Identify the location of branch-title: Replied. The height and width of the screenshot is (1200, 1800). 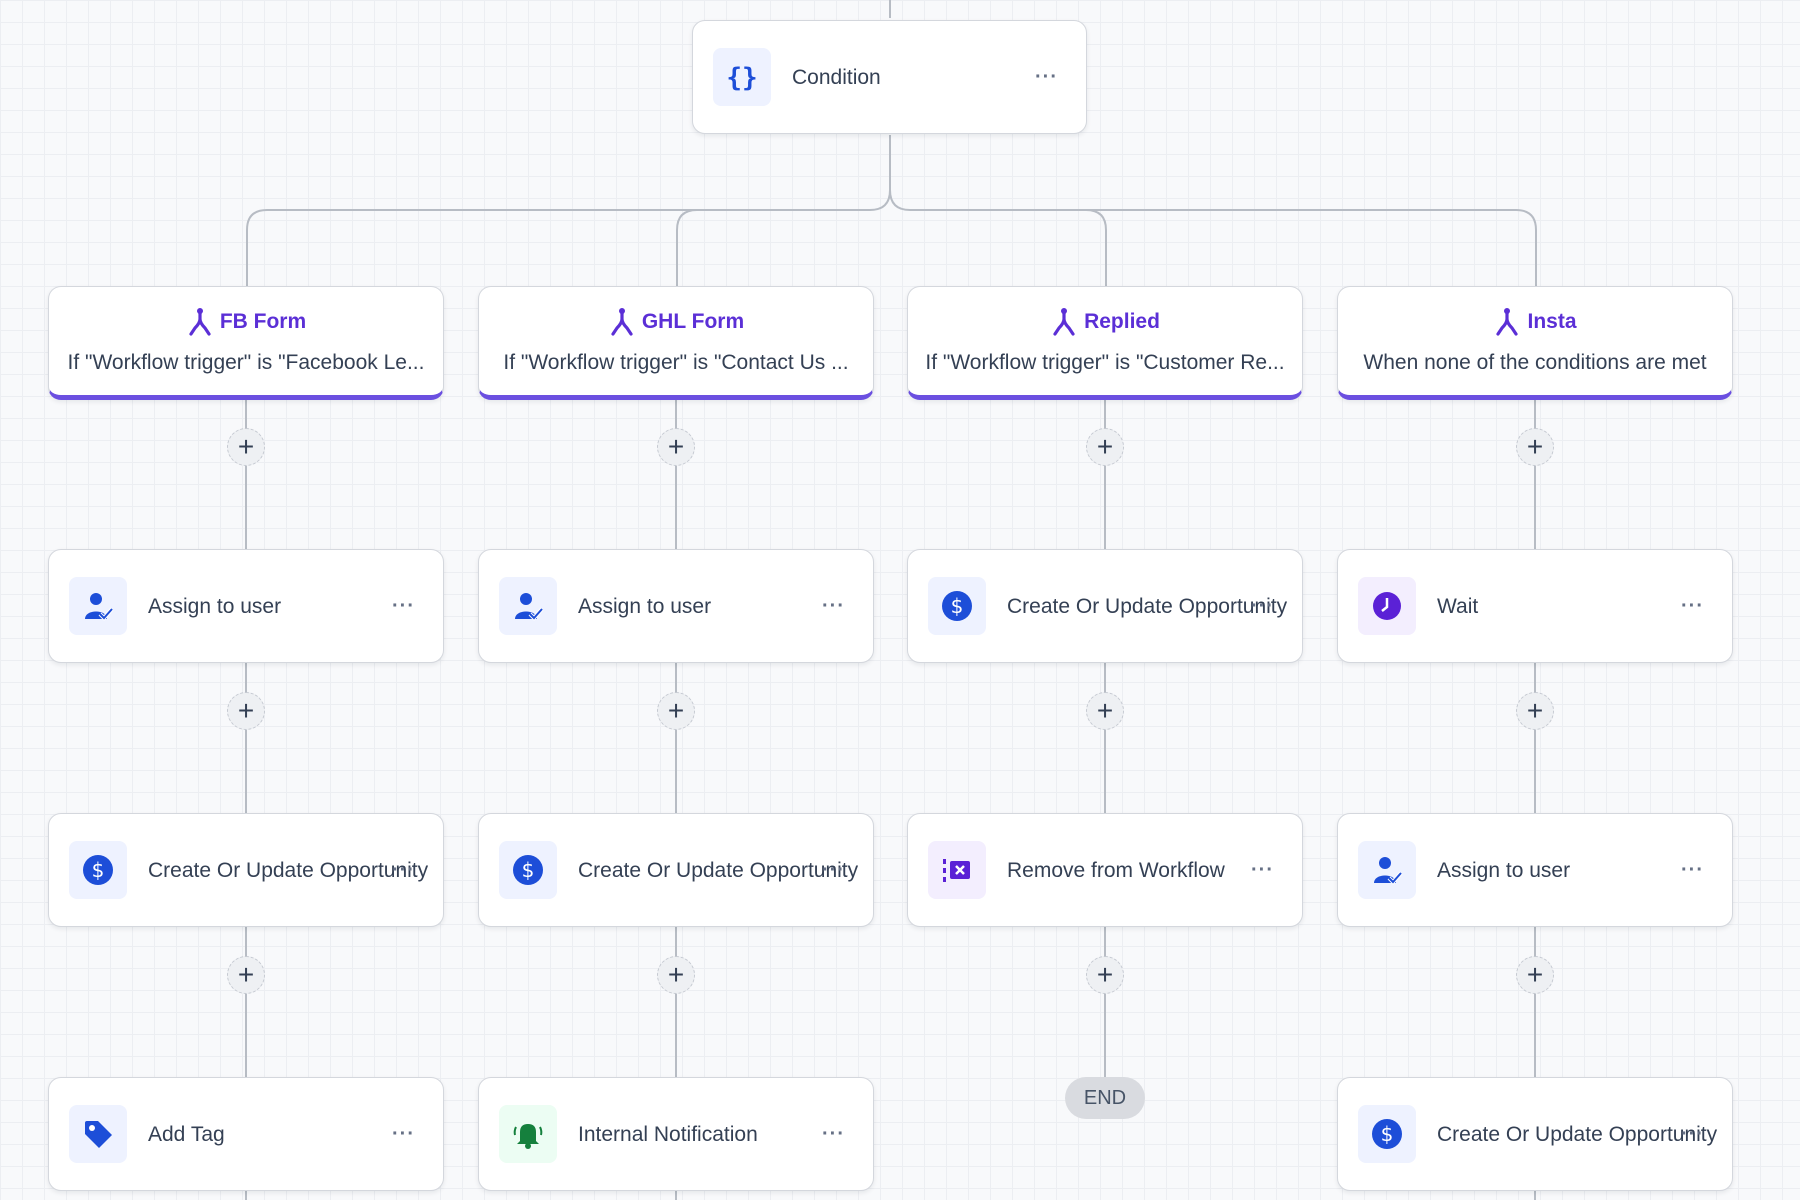
(1105, 322).